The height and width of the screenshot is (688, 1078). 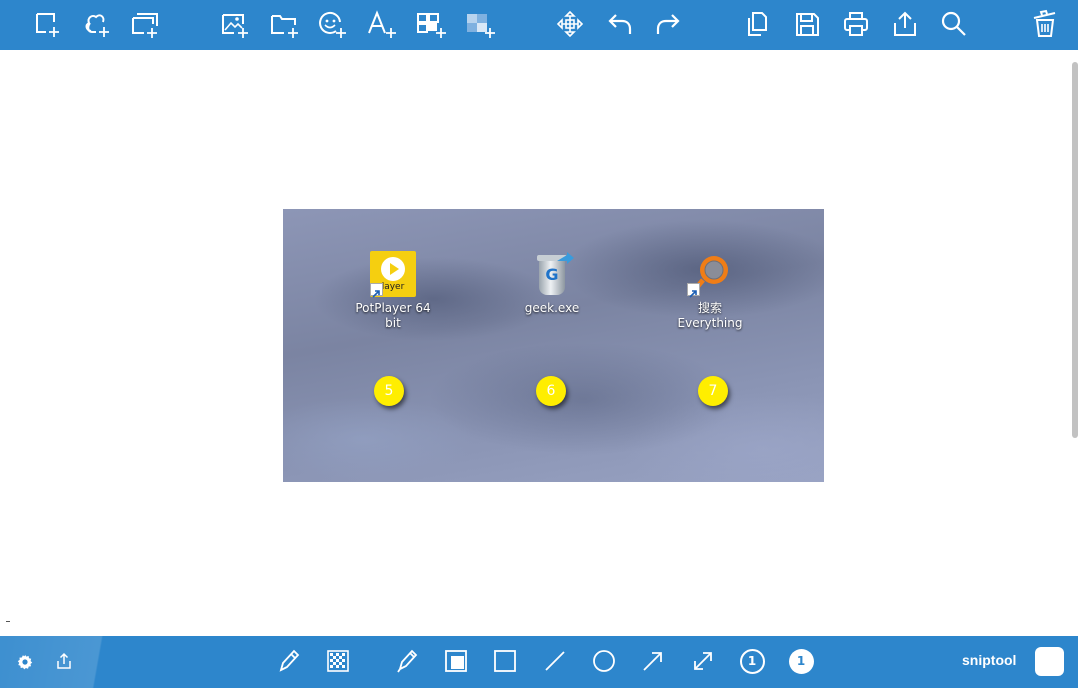 What do you see at coordinates (96, 24) in the screenshot?
I see `freeform-add-icon` at bounding box center [96, 24].